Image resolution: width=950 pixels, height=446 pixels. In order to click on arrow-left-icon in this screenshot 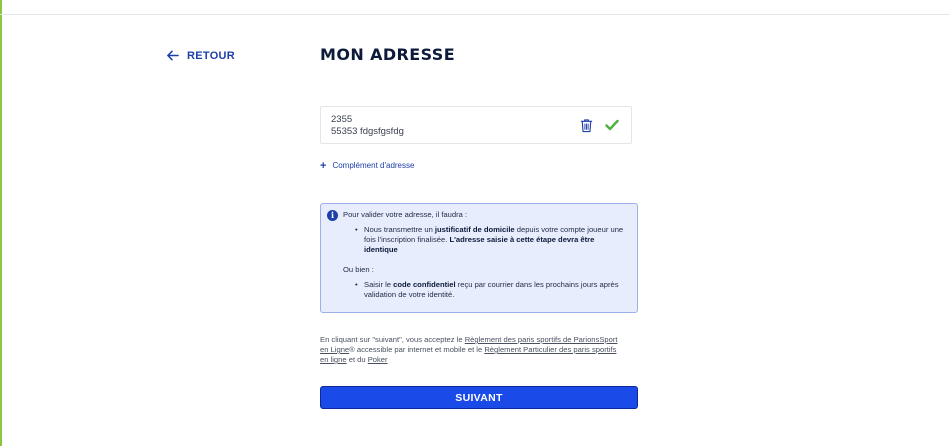, I will do `click(173, 55)`.